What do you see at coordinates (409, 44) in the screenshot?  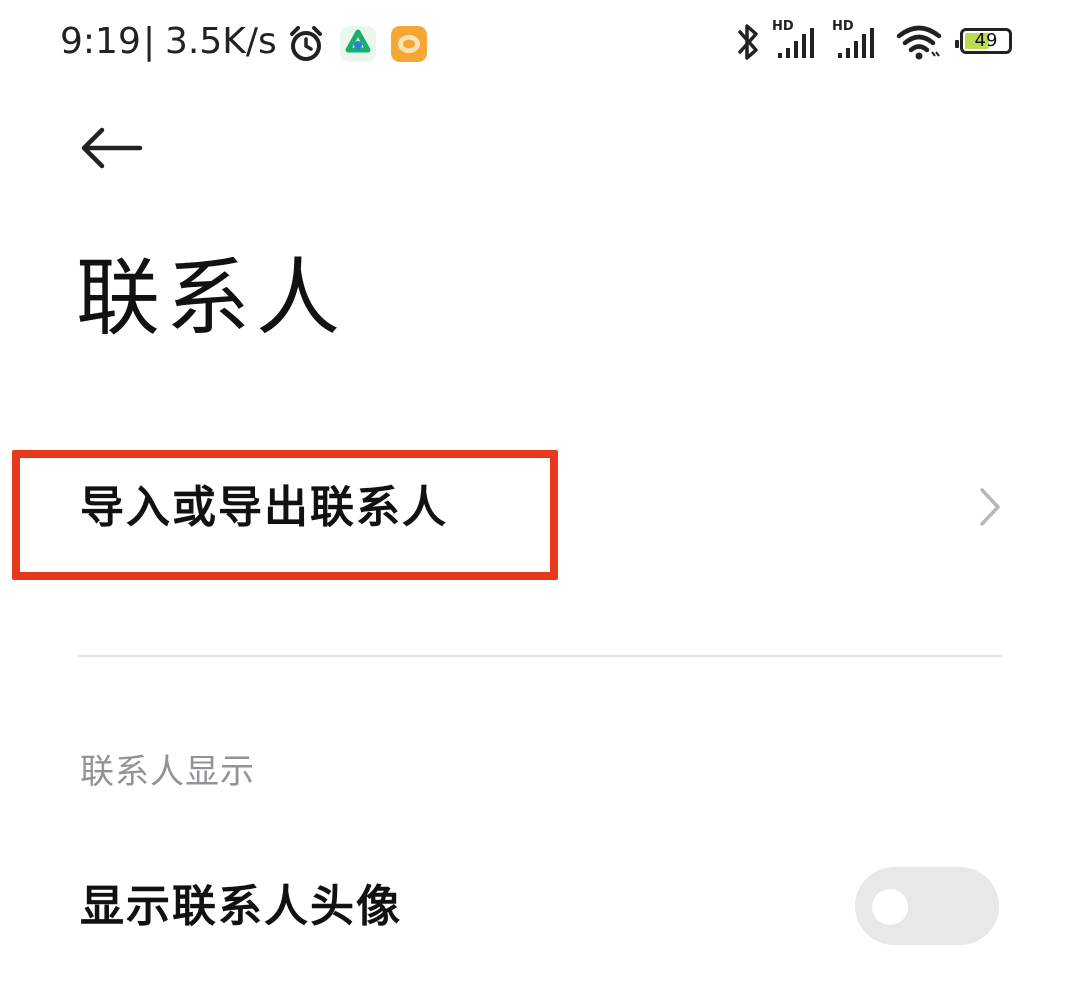 I see `orange-app-icon` at bounding box center [409, 44].